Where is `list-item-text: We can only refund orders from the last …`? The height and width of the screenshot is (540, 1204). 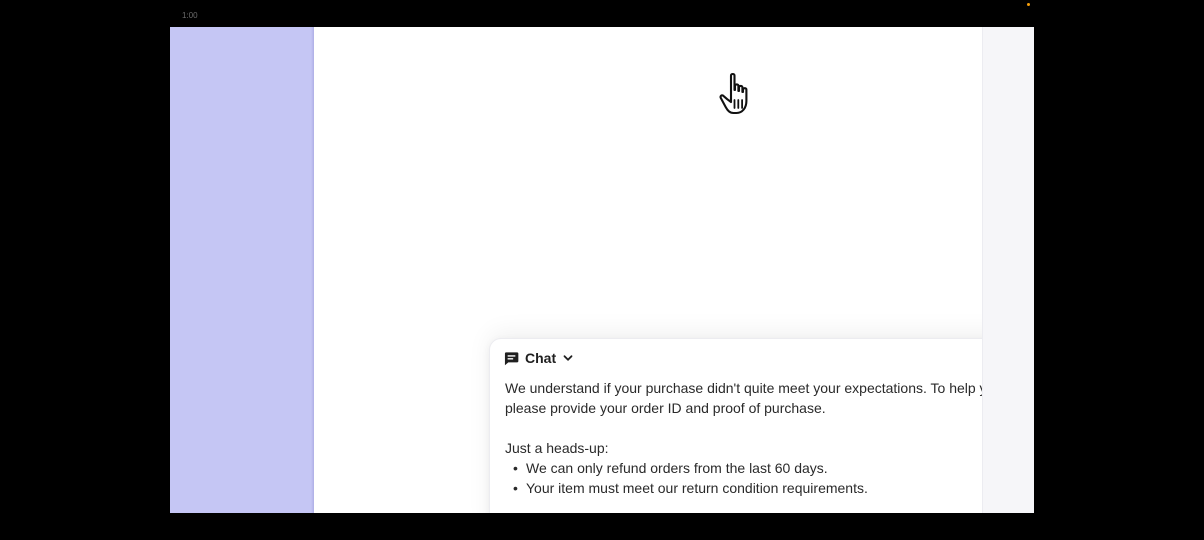 list-item-text: We can only refund orders from the last … is located at coordinates (677, 468).